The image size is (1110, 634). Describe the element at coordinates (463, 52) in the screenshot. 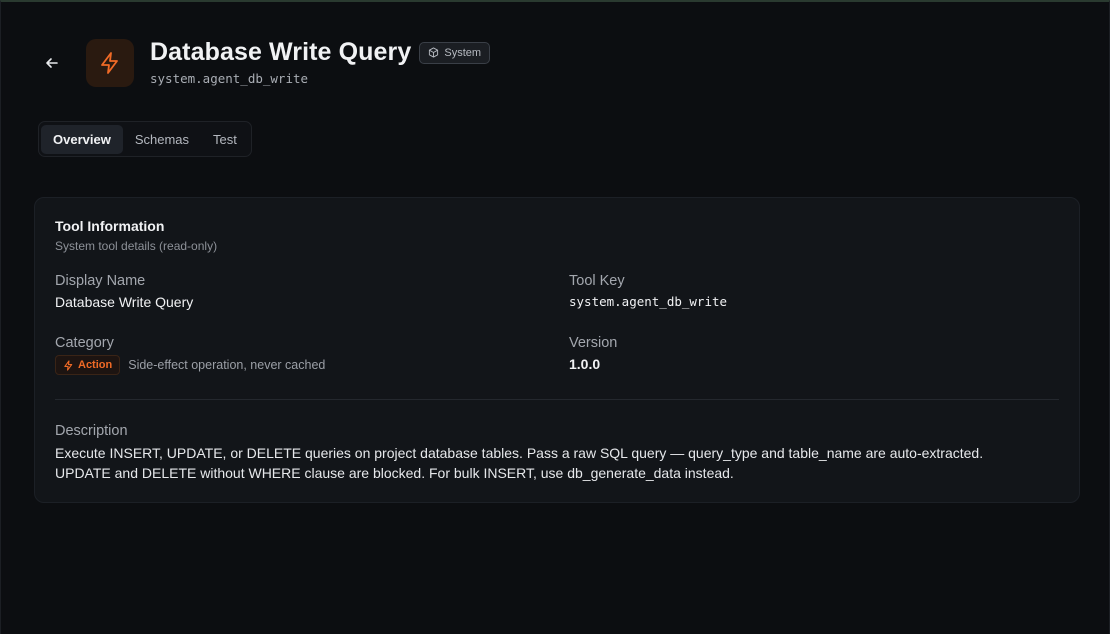

I see `system-badge-label: System` at that location.